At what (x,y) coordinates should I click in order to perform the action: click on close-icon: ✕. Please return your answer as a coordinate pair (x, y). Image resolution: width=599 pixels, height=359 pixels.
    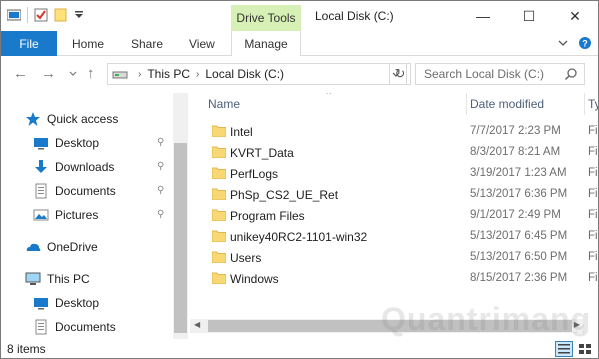
    Looking at the image, I should click on (575, 15).